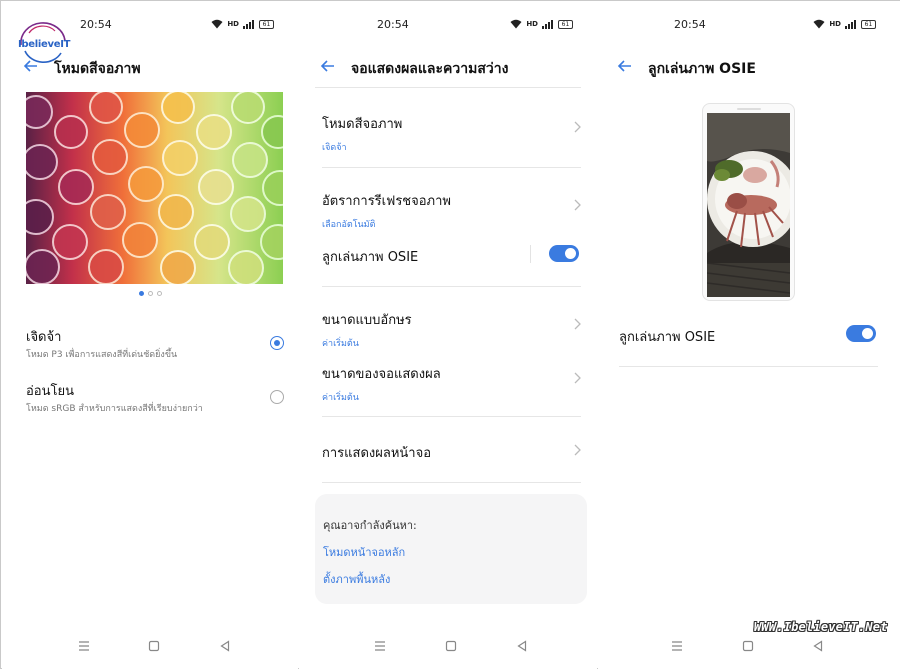 The image size is (900, 669). Describe the element at coordinates (370, 525) in the screenshot. I see `suggestions-heading: คุณอาจกำลังค้นหา:` at that location.